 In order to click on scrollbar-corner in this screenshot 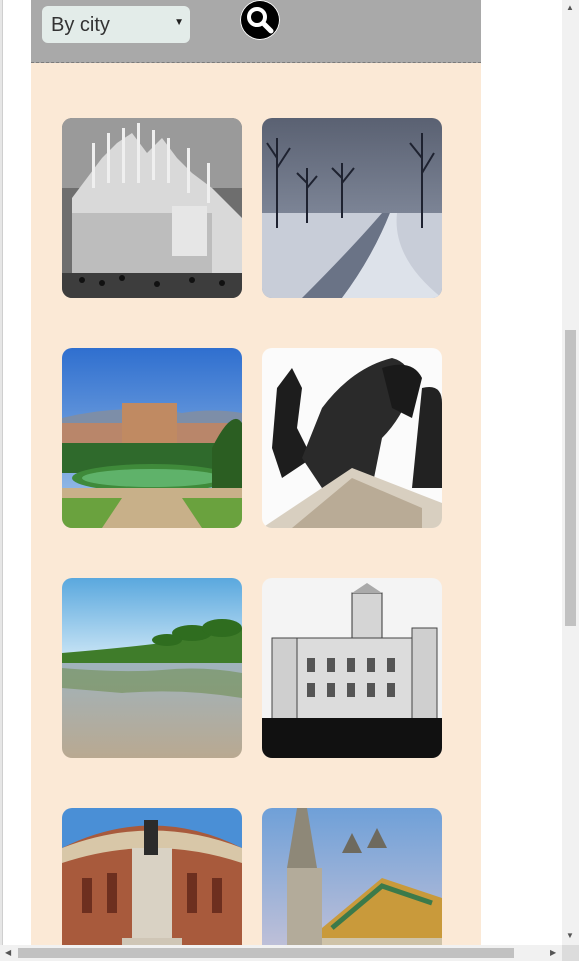, I will do `click(570, 953)`.